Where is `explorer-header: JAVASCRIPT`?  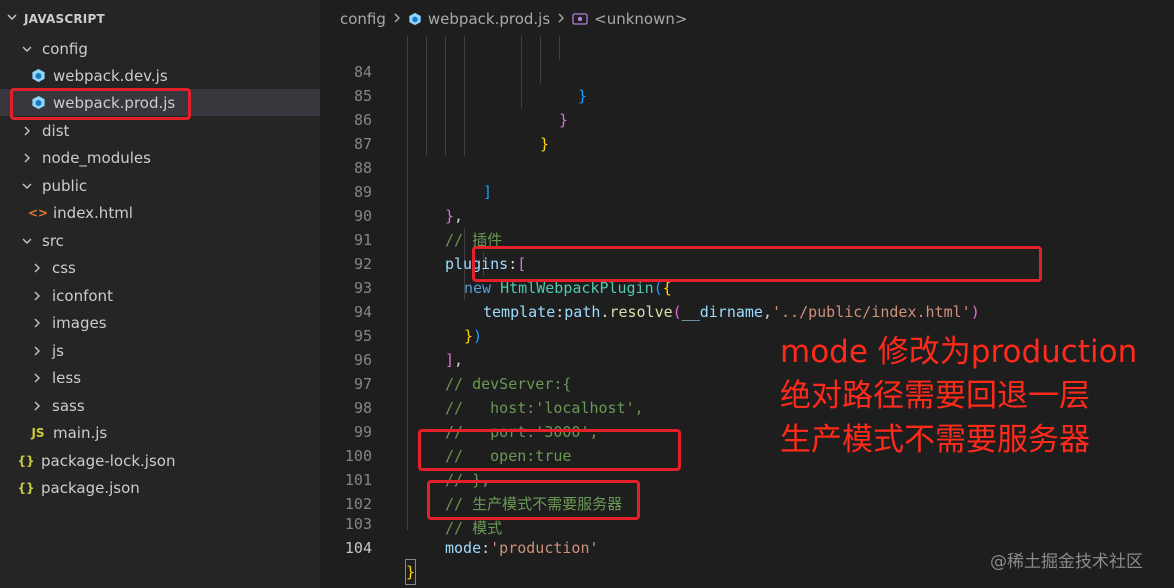
explorer-header: JAVASCRIPT is located at coordinates (160, 19).